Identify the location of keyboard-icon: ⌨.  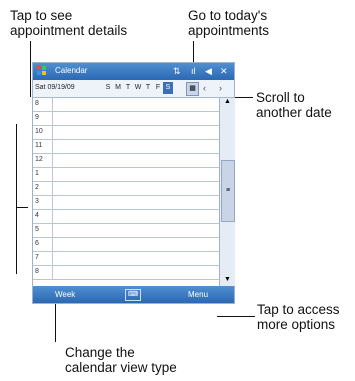
(133, 295).